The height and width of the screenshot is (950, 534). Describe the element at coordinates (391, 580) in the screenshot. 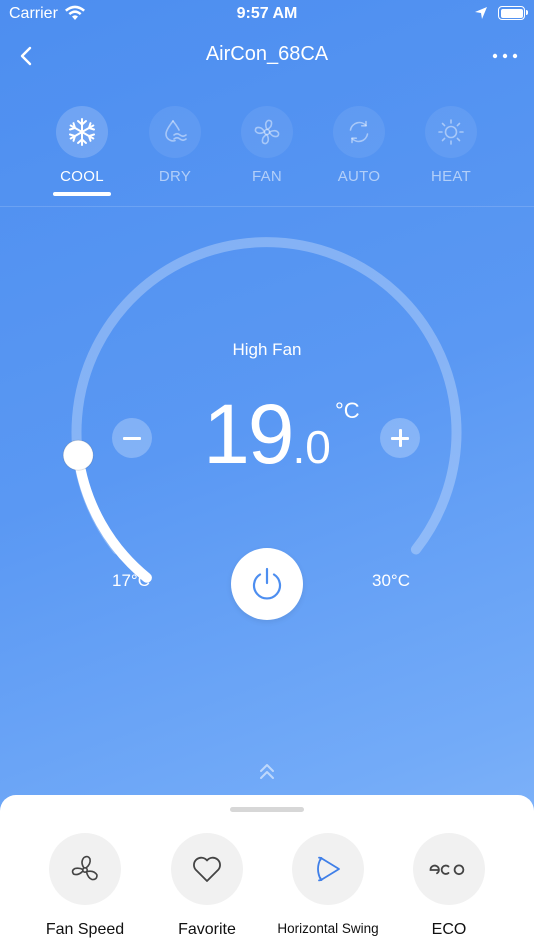

I see `max-temperature-label: 30°C` at that location.